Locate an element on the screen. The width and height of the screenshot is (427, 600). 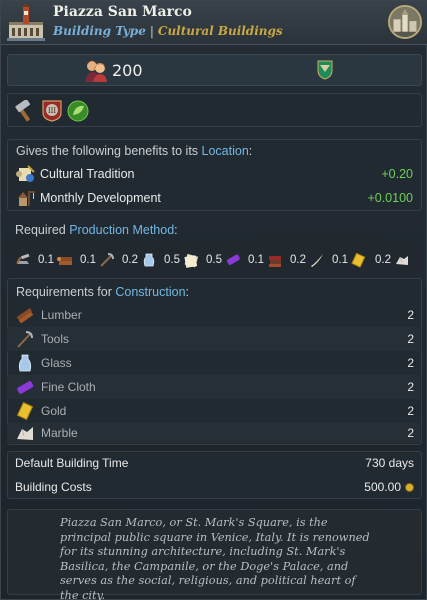
building-title: Piazza San Marco is located at coordinates (122, 12).